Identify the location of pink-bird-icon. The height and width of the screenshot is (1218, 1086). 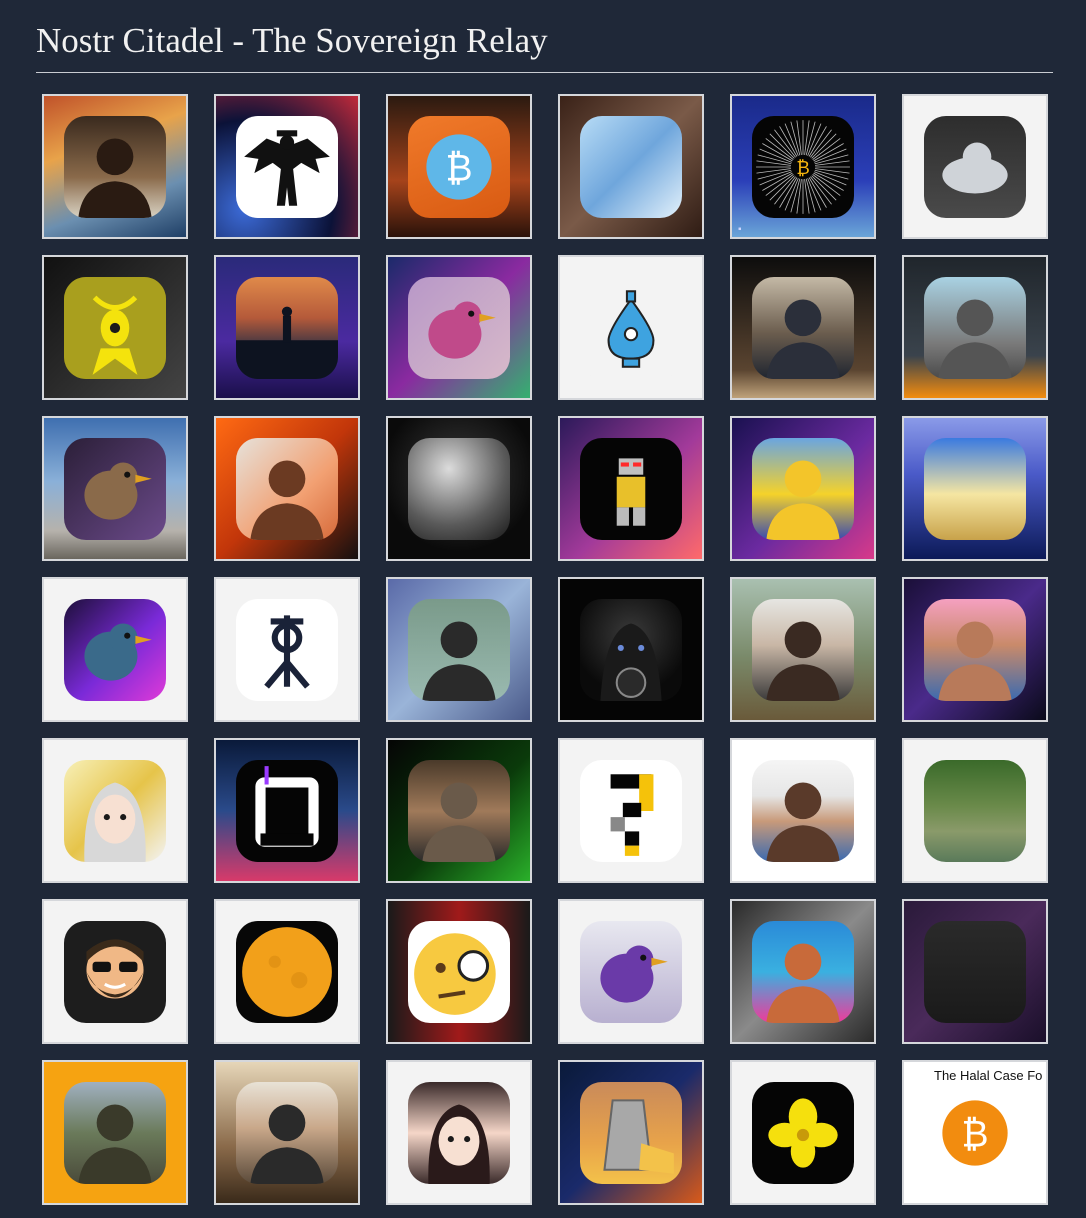
(459, 328).